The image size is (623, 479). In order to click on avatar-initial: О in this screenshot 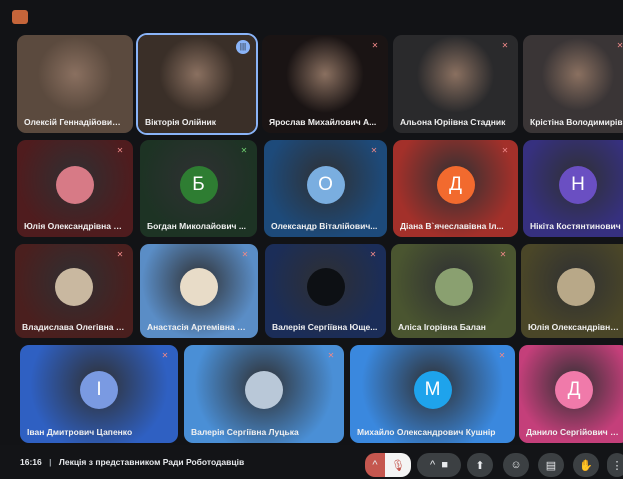, I will do `click(325, 184)`.